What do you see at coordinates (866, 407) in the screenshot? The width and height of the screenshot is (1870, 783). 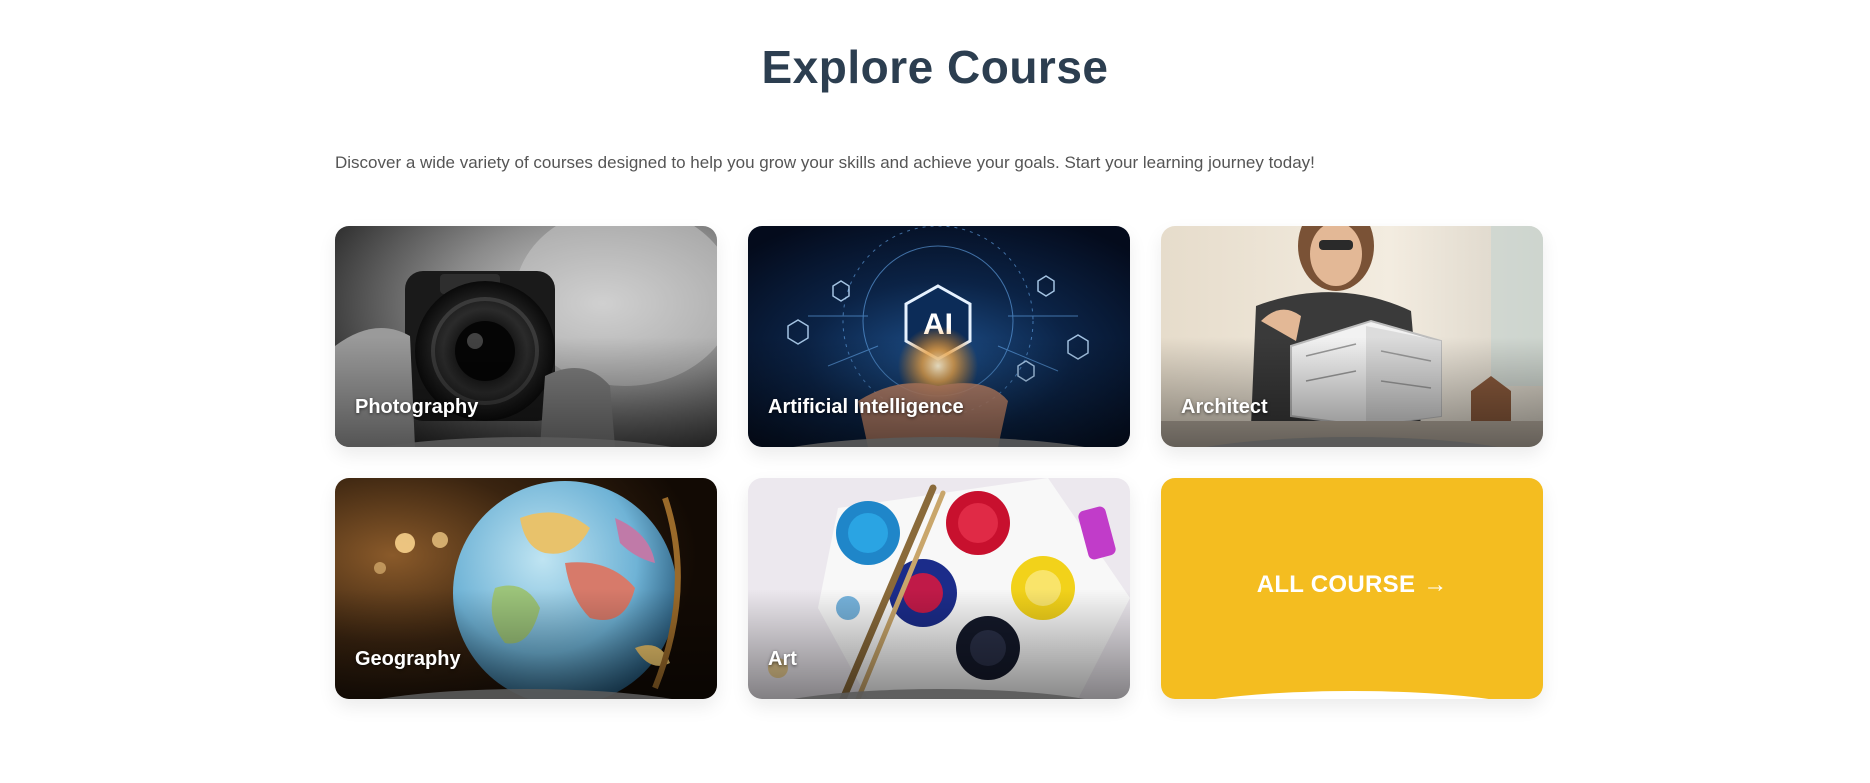 I see `course-label: Artificial Intelligence` at bounding box center [866, 407].